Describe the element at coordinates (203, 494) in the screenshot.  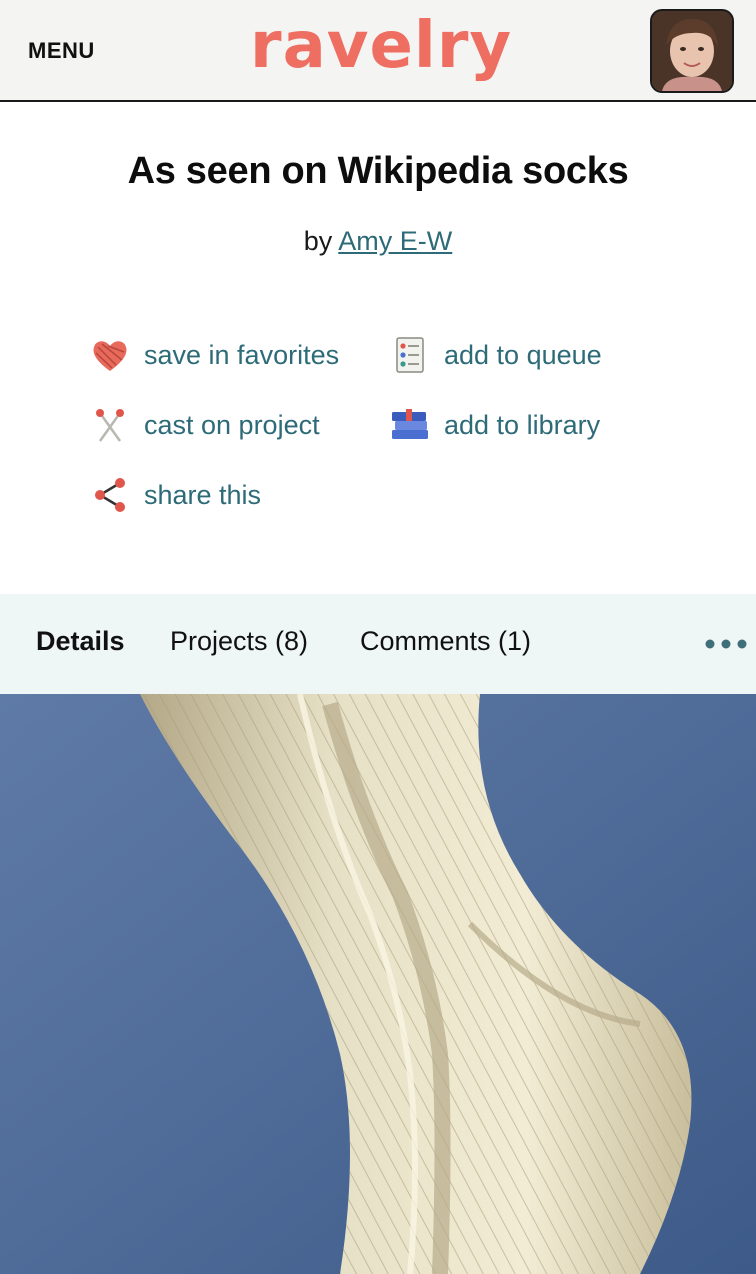
I see `share-this-label: share this` at that location.